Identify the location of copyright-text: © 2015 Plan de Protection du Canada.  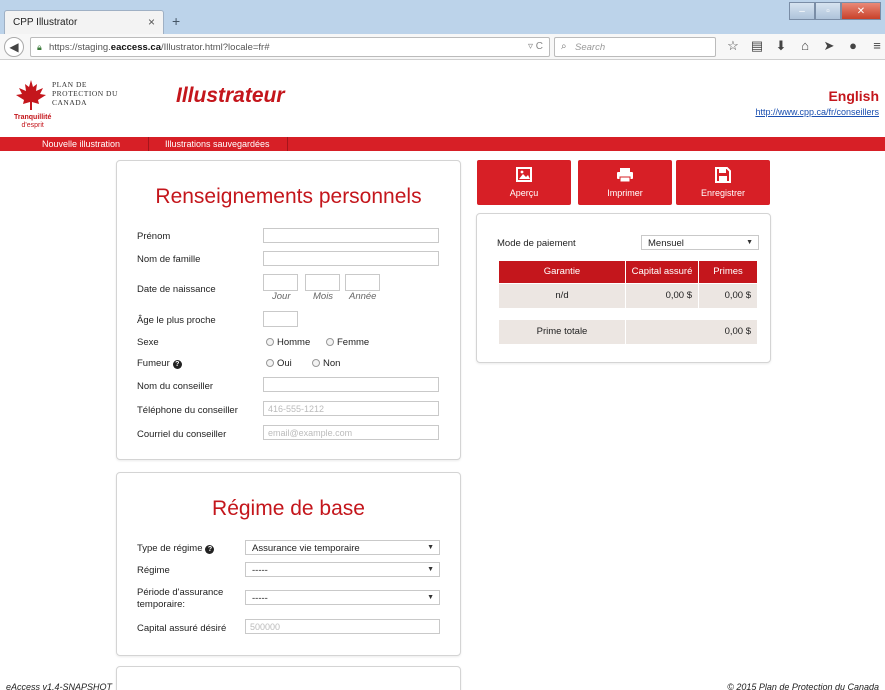
(803, 686).